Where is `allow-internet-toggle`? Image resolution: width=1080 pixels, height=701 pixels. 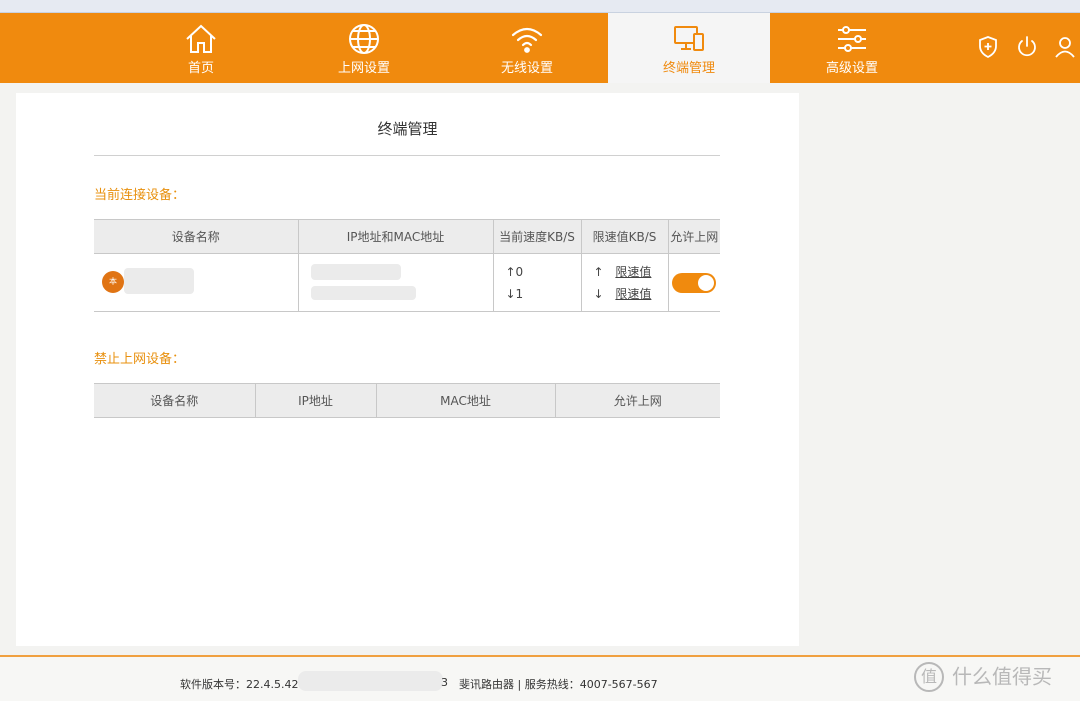 allow-internet-toggle is located at coordinates (694, 282).